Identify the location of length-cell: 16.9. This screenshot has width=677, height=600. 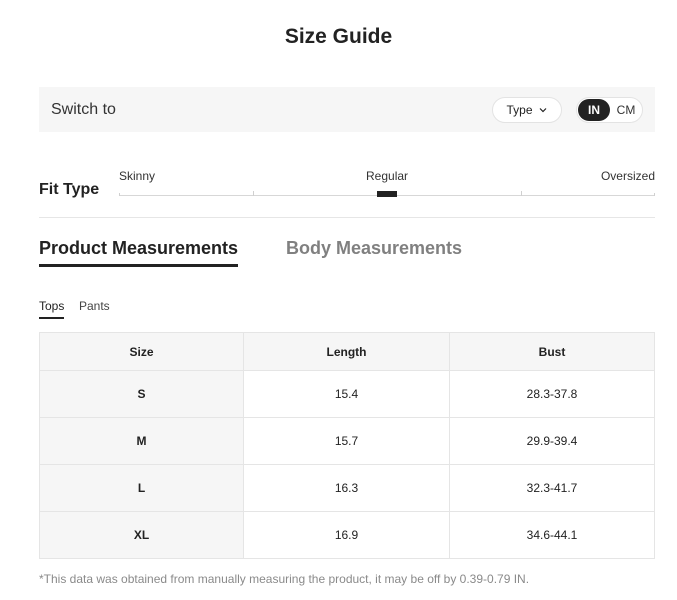
(346, 535).